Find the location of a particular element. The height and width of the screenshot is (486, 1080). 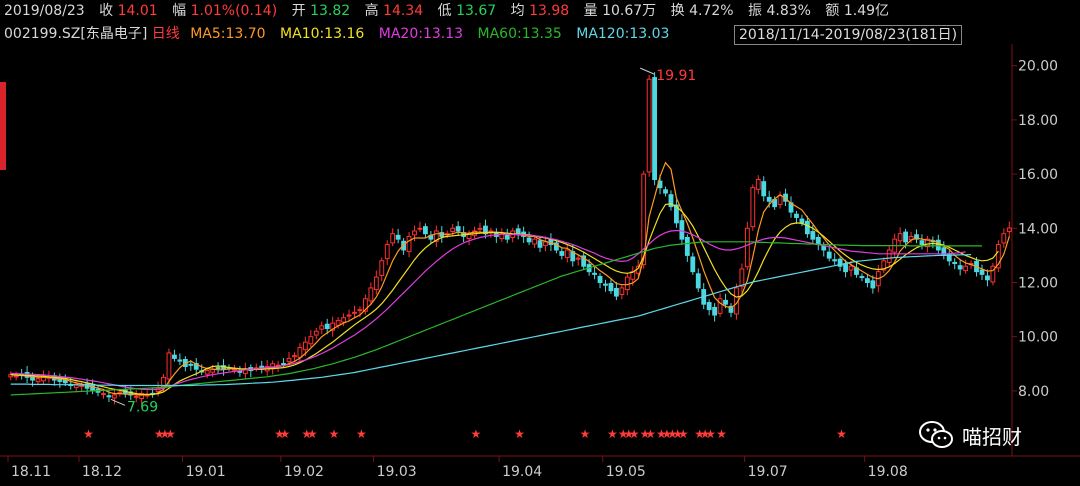

close-label: 收 is located at coordinates (106, 11).